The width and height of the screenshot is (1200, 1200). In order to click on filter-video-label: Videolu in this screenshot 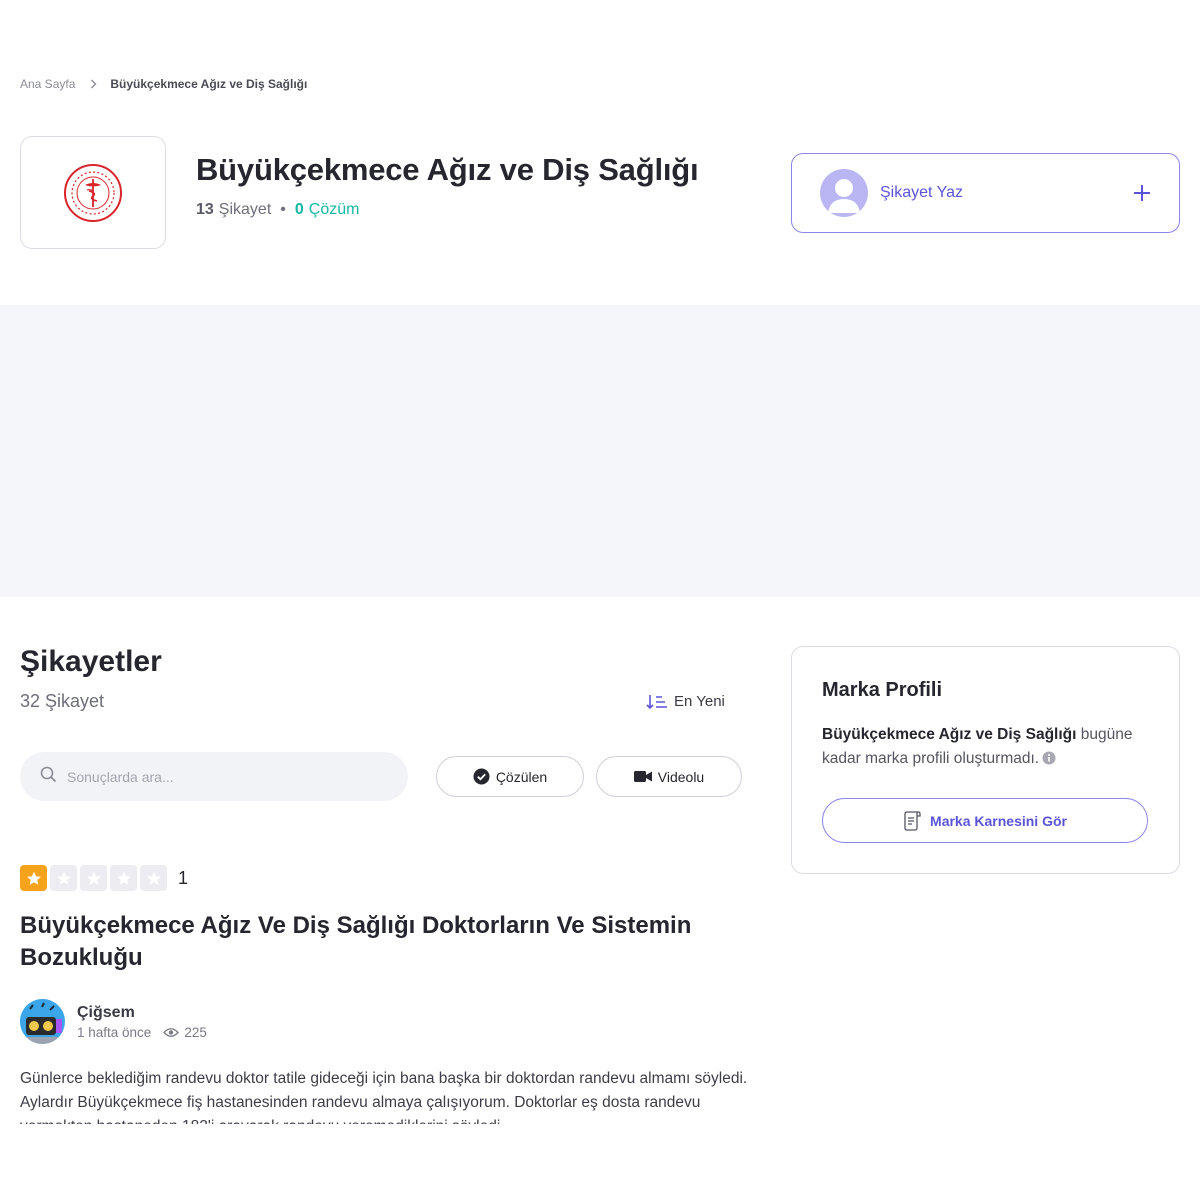, I will do `click(681, 776)`.